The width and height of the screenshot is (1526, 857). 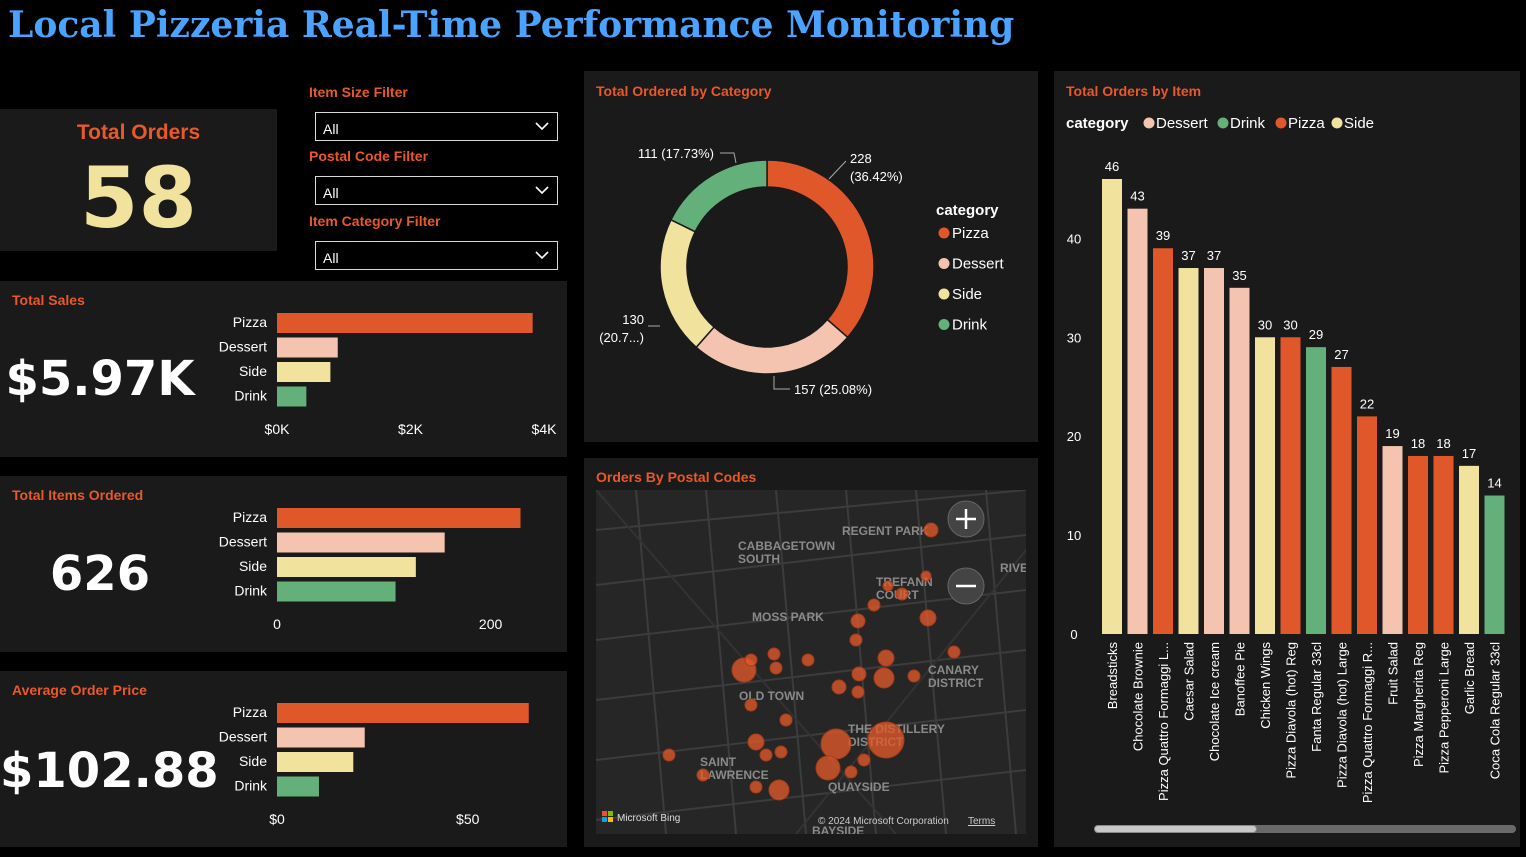 I want to click on donut-leader-line, so click(x=781, y=383).